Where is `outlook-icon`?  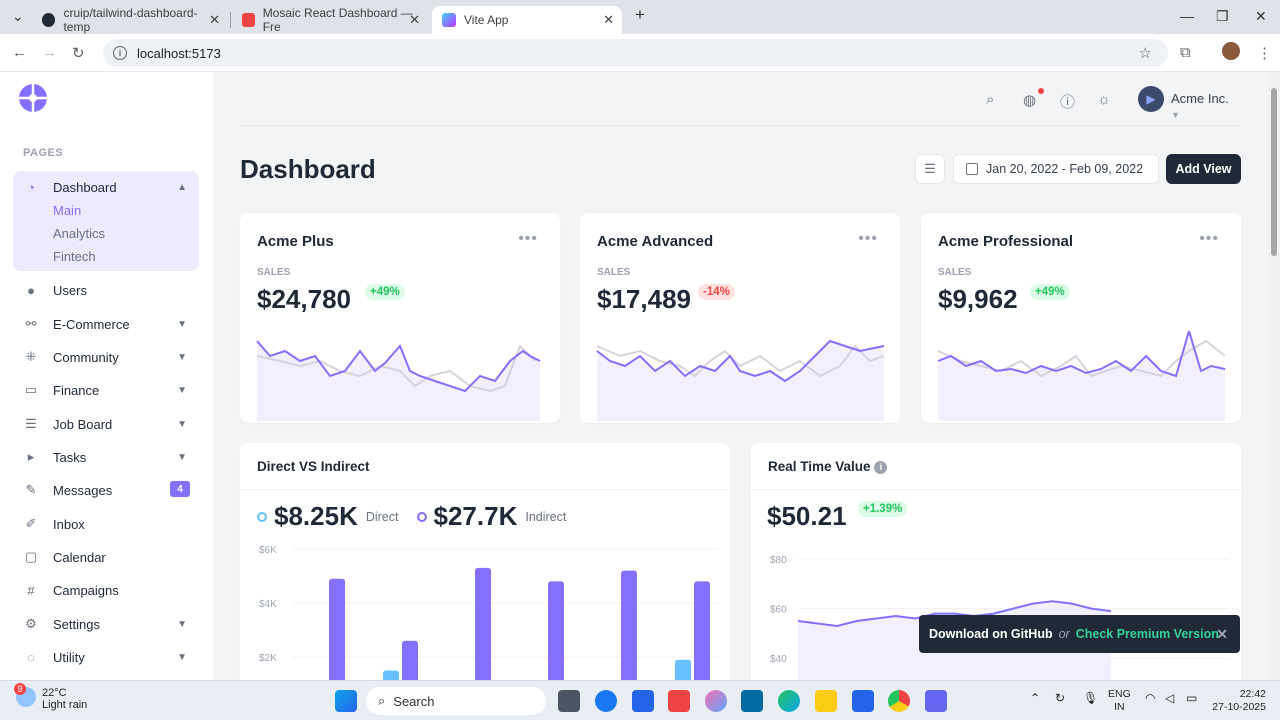
outlook-icon is located at coordinates (752, 701).